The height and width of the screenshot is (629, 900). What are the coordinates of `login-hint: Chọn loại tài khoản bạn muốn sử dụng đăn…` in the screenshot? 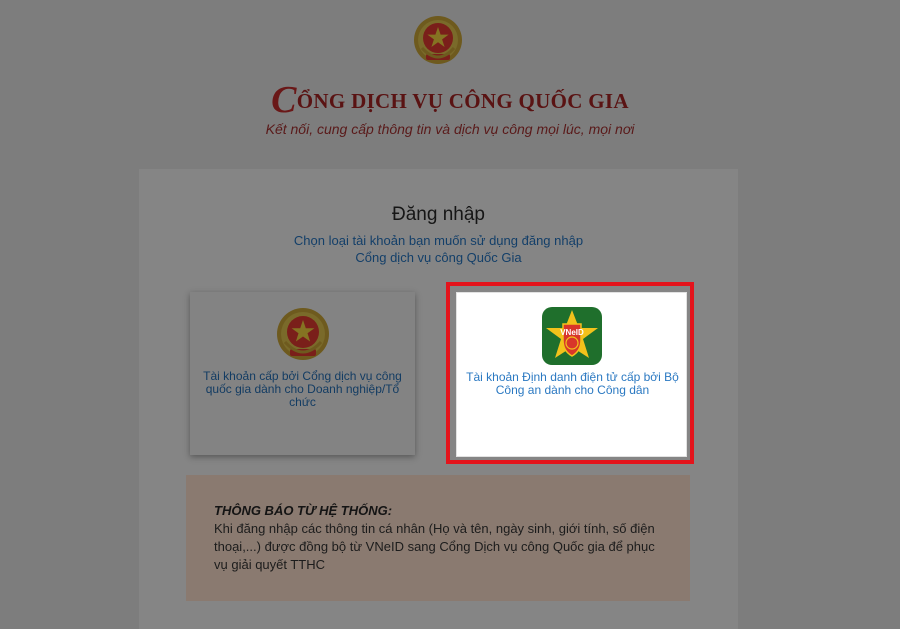 It's located at (438, 249).